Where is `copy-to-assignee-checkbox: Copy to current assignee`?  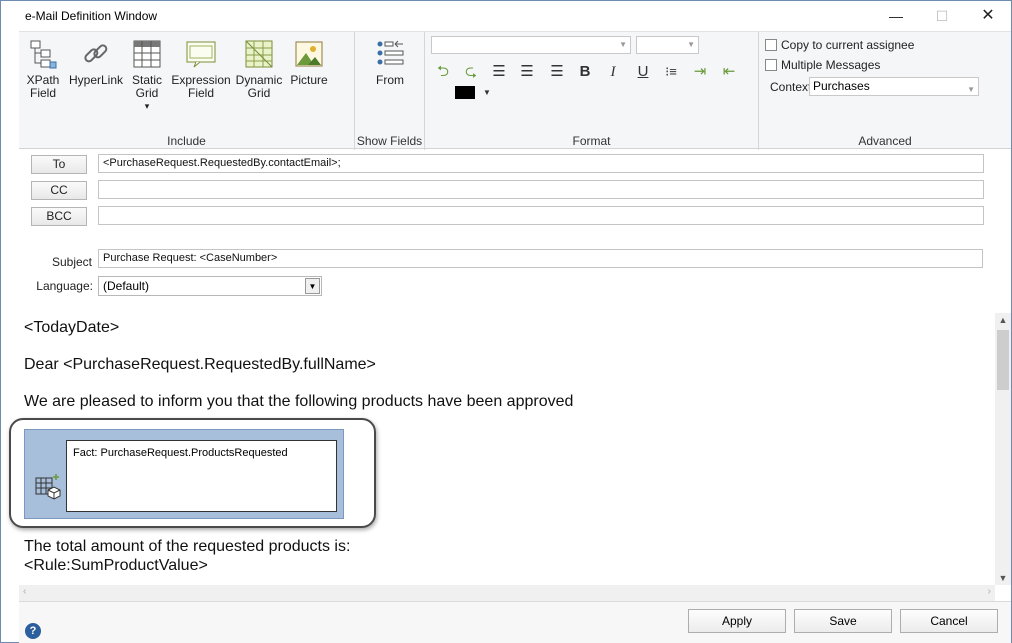 copy-to-assignee-checkbox: Copy to current assignee is located at coordinates (839, 45).